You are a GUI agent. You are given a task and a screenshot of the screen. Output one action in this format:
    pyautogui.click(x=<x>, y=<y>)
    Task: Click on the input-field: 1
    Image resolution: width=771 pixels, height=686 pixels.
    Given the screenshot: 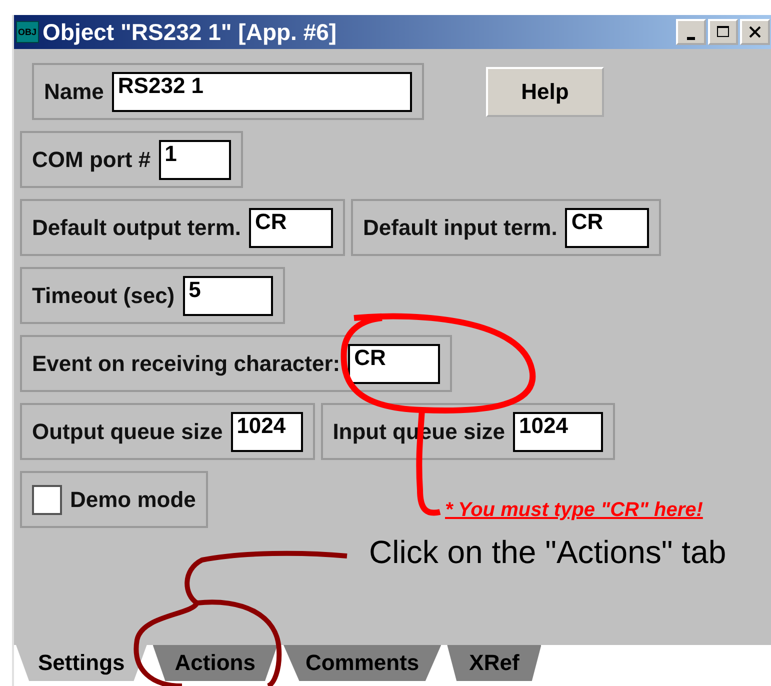 What is the action you would take?
    pyautogui.click(x=194, y=160)
    